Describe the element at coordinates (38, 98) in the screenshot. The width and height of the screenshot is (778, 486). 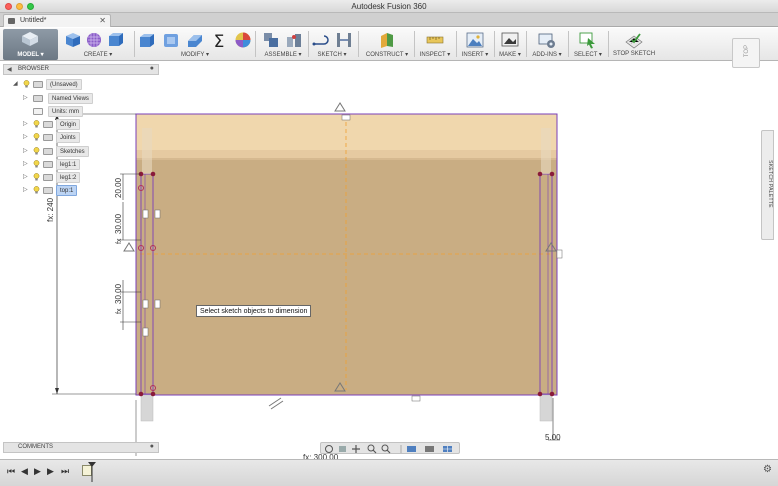
I see `folder-icon` at that location.